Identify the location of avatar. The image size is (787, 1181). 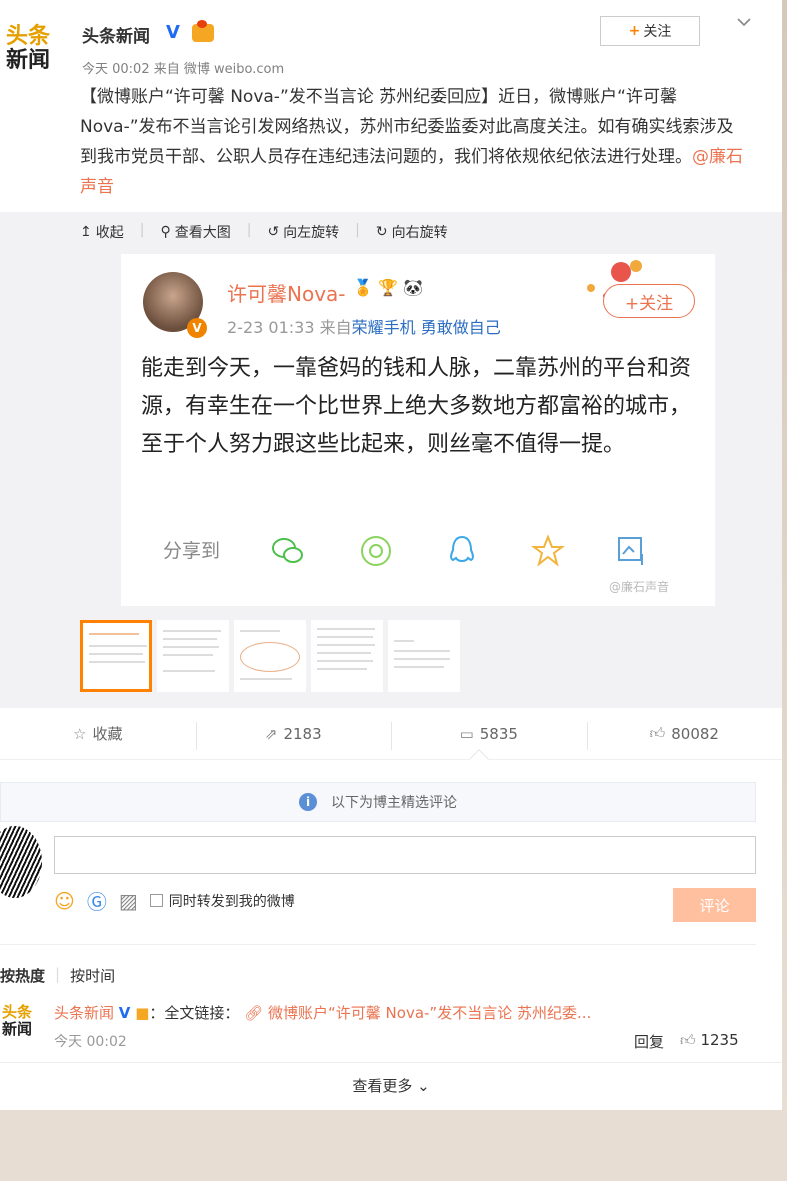
(21, 862).